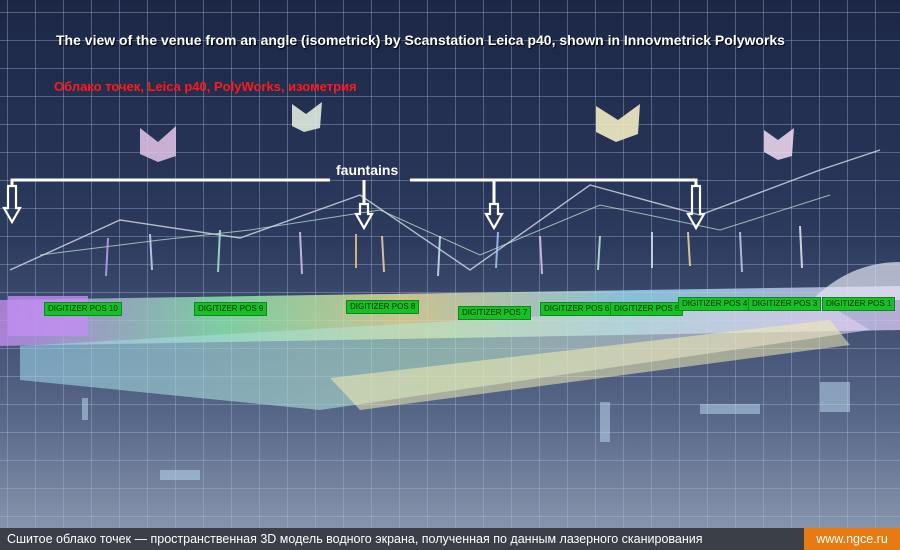 This screenshot has height=550, width=900. What do you see at coordinates (715, 304) in the screenshot?
I see `digitizer-pos-4-tag: DIGITIZER POS 4` at bounding box center [715, 304].